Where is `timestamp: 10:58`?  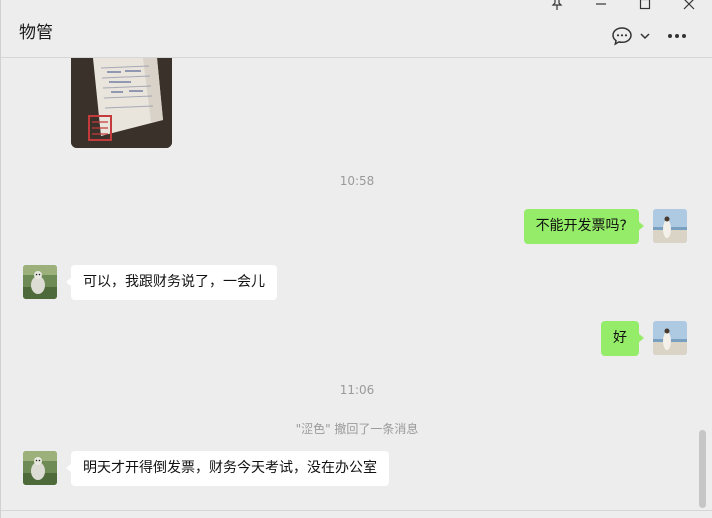
timestamp: 10:58 is located at coordinates (357, 181).